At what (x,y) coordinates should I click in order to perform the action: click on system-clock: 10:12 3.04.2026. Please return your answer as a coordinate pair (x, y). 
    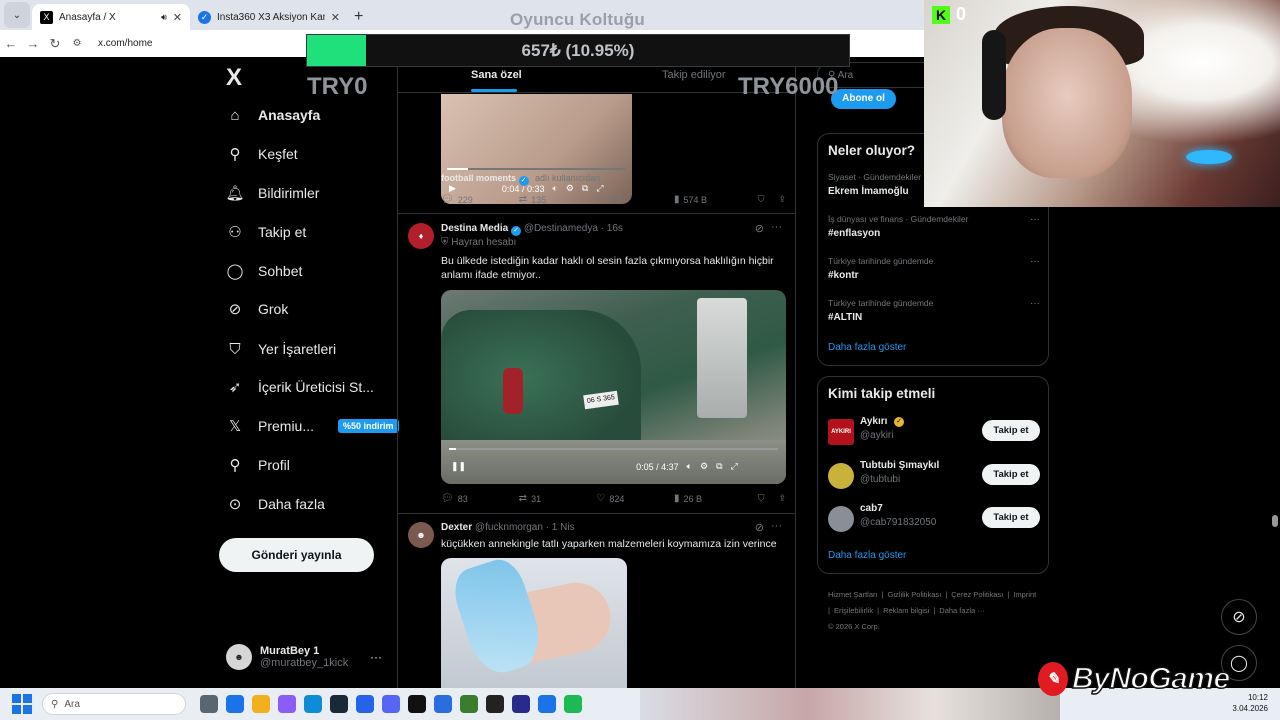
    Looking at the image, I should click on (1250, 703).